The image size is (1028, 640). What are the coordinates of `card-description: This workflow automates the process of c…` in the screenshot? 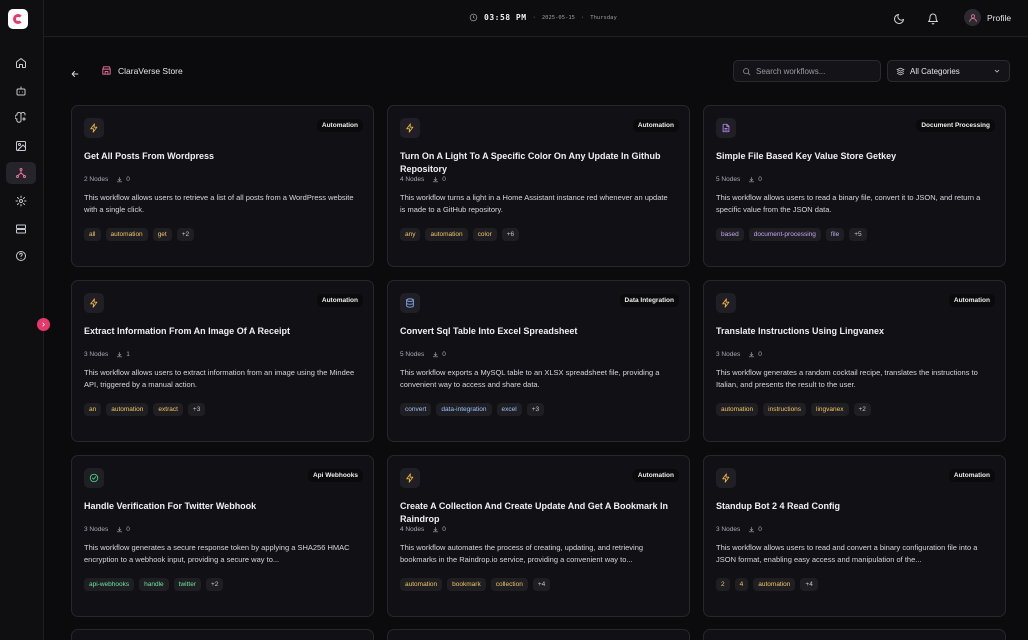 It's located at (522, 553).